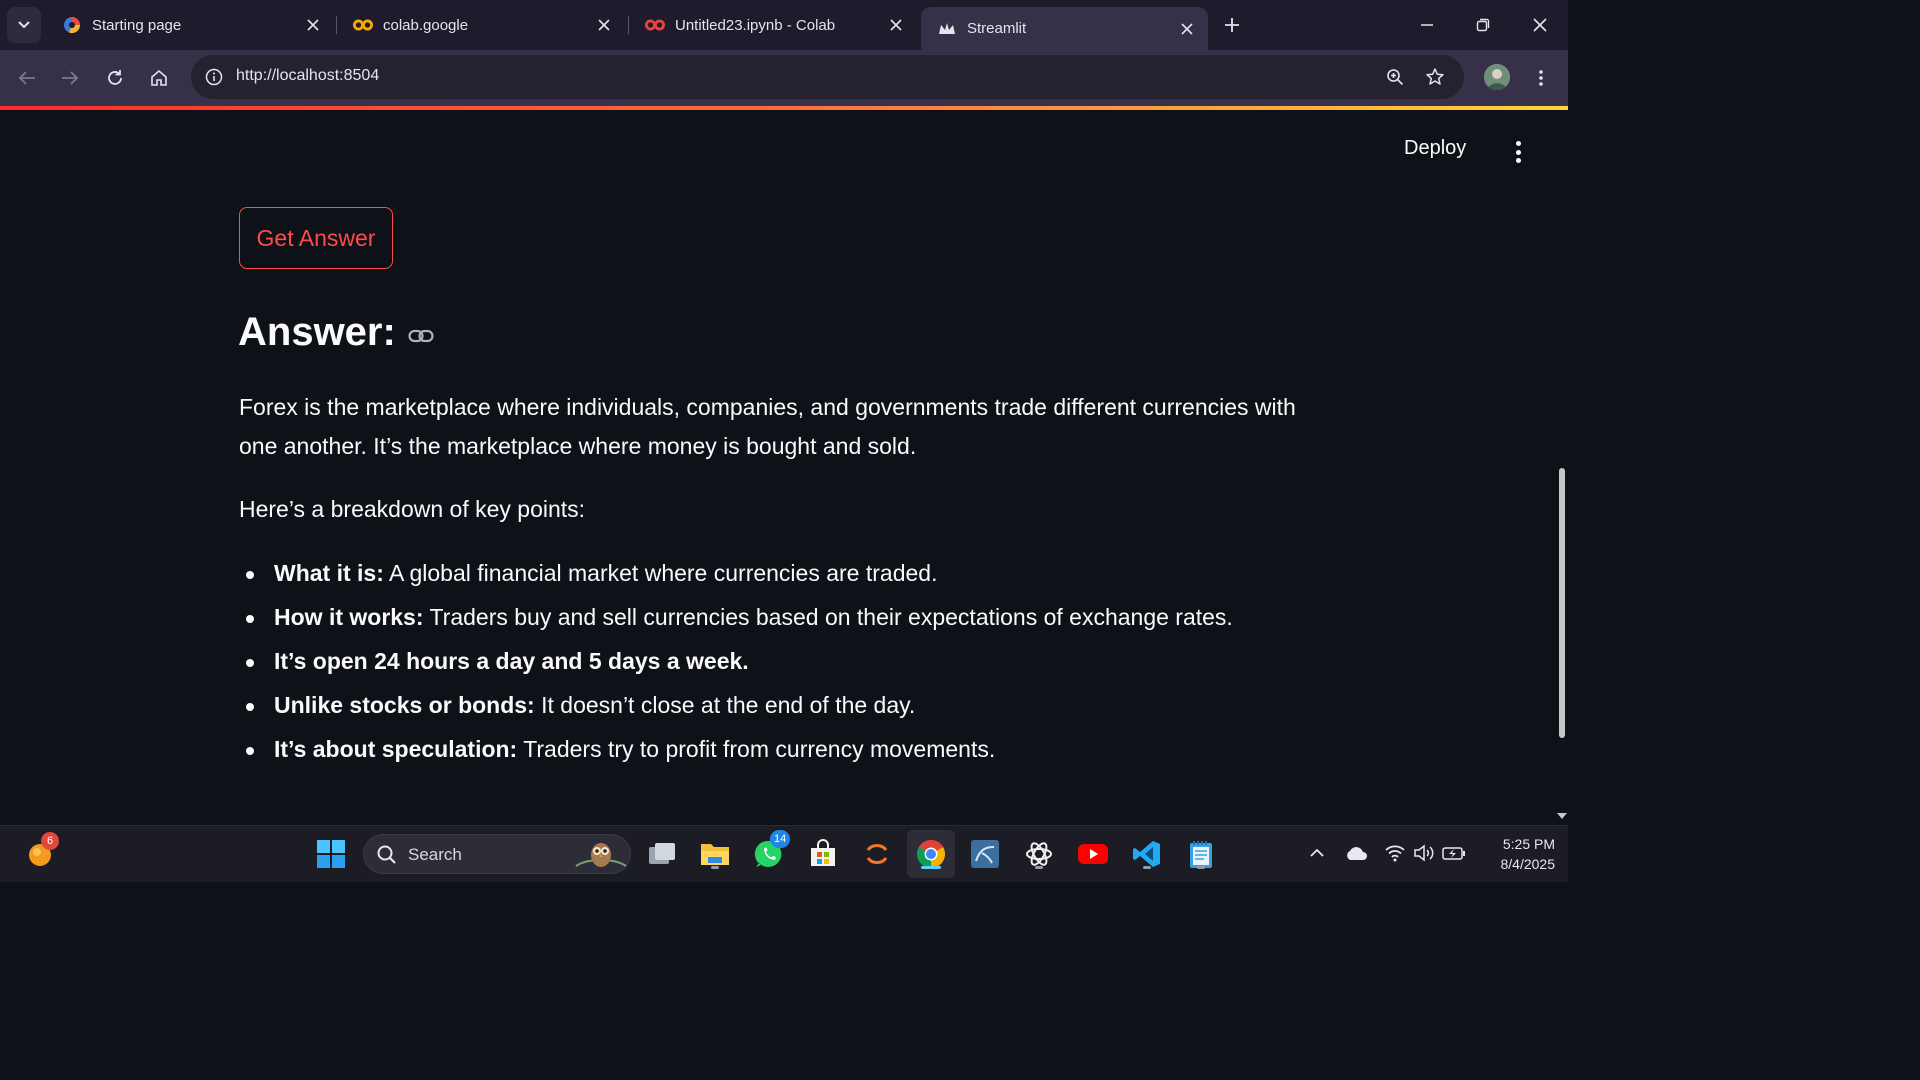  What do you see at coordinates (363, 25) in the screenshot?
I see `colab-icon` at bounding box center [363, 25].